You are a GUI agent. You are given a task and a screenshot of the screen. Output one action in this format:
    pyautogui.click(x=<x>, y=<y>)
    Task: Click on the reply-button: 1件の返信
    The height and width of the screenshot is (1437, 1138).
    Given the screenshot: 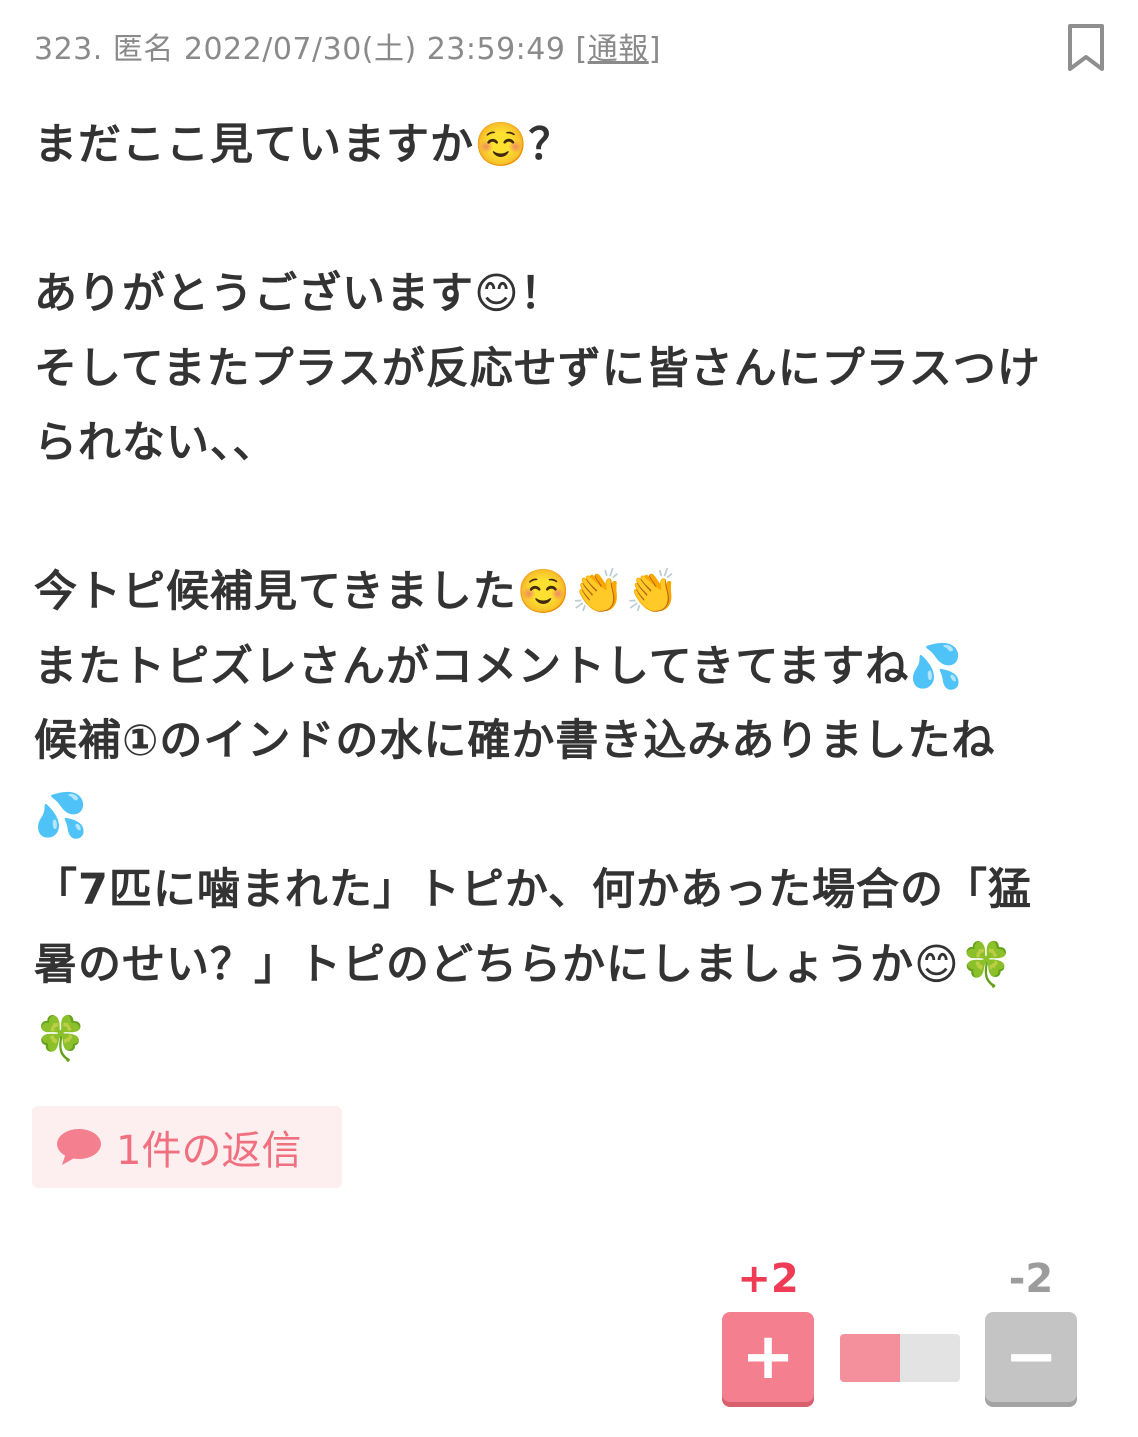 What is the action you would take?
    pyautogui.click(x=187, y=1147)
    